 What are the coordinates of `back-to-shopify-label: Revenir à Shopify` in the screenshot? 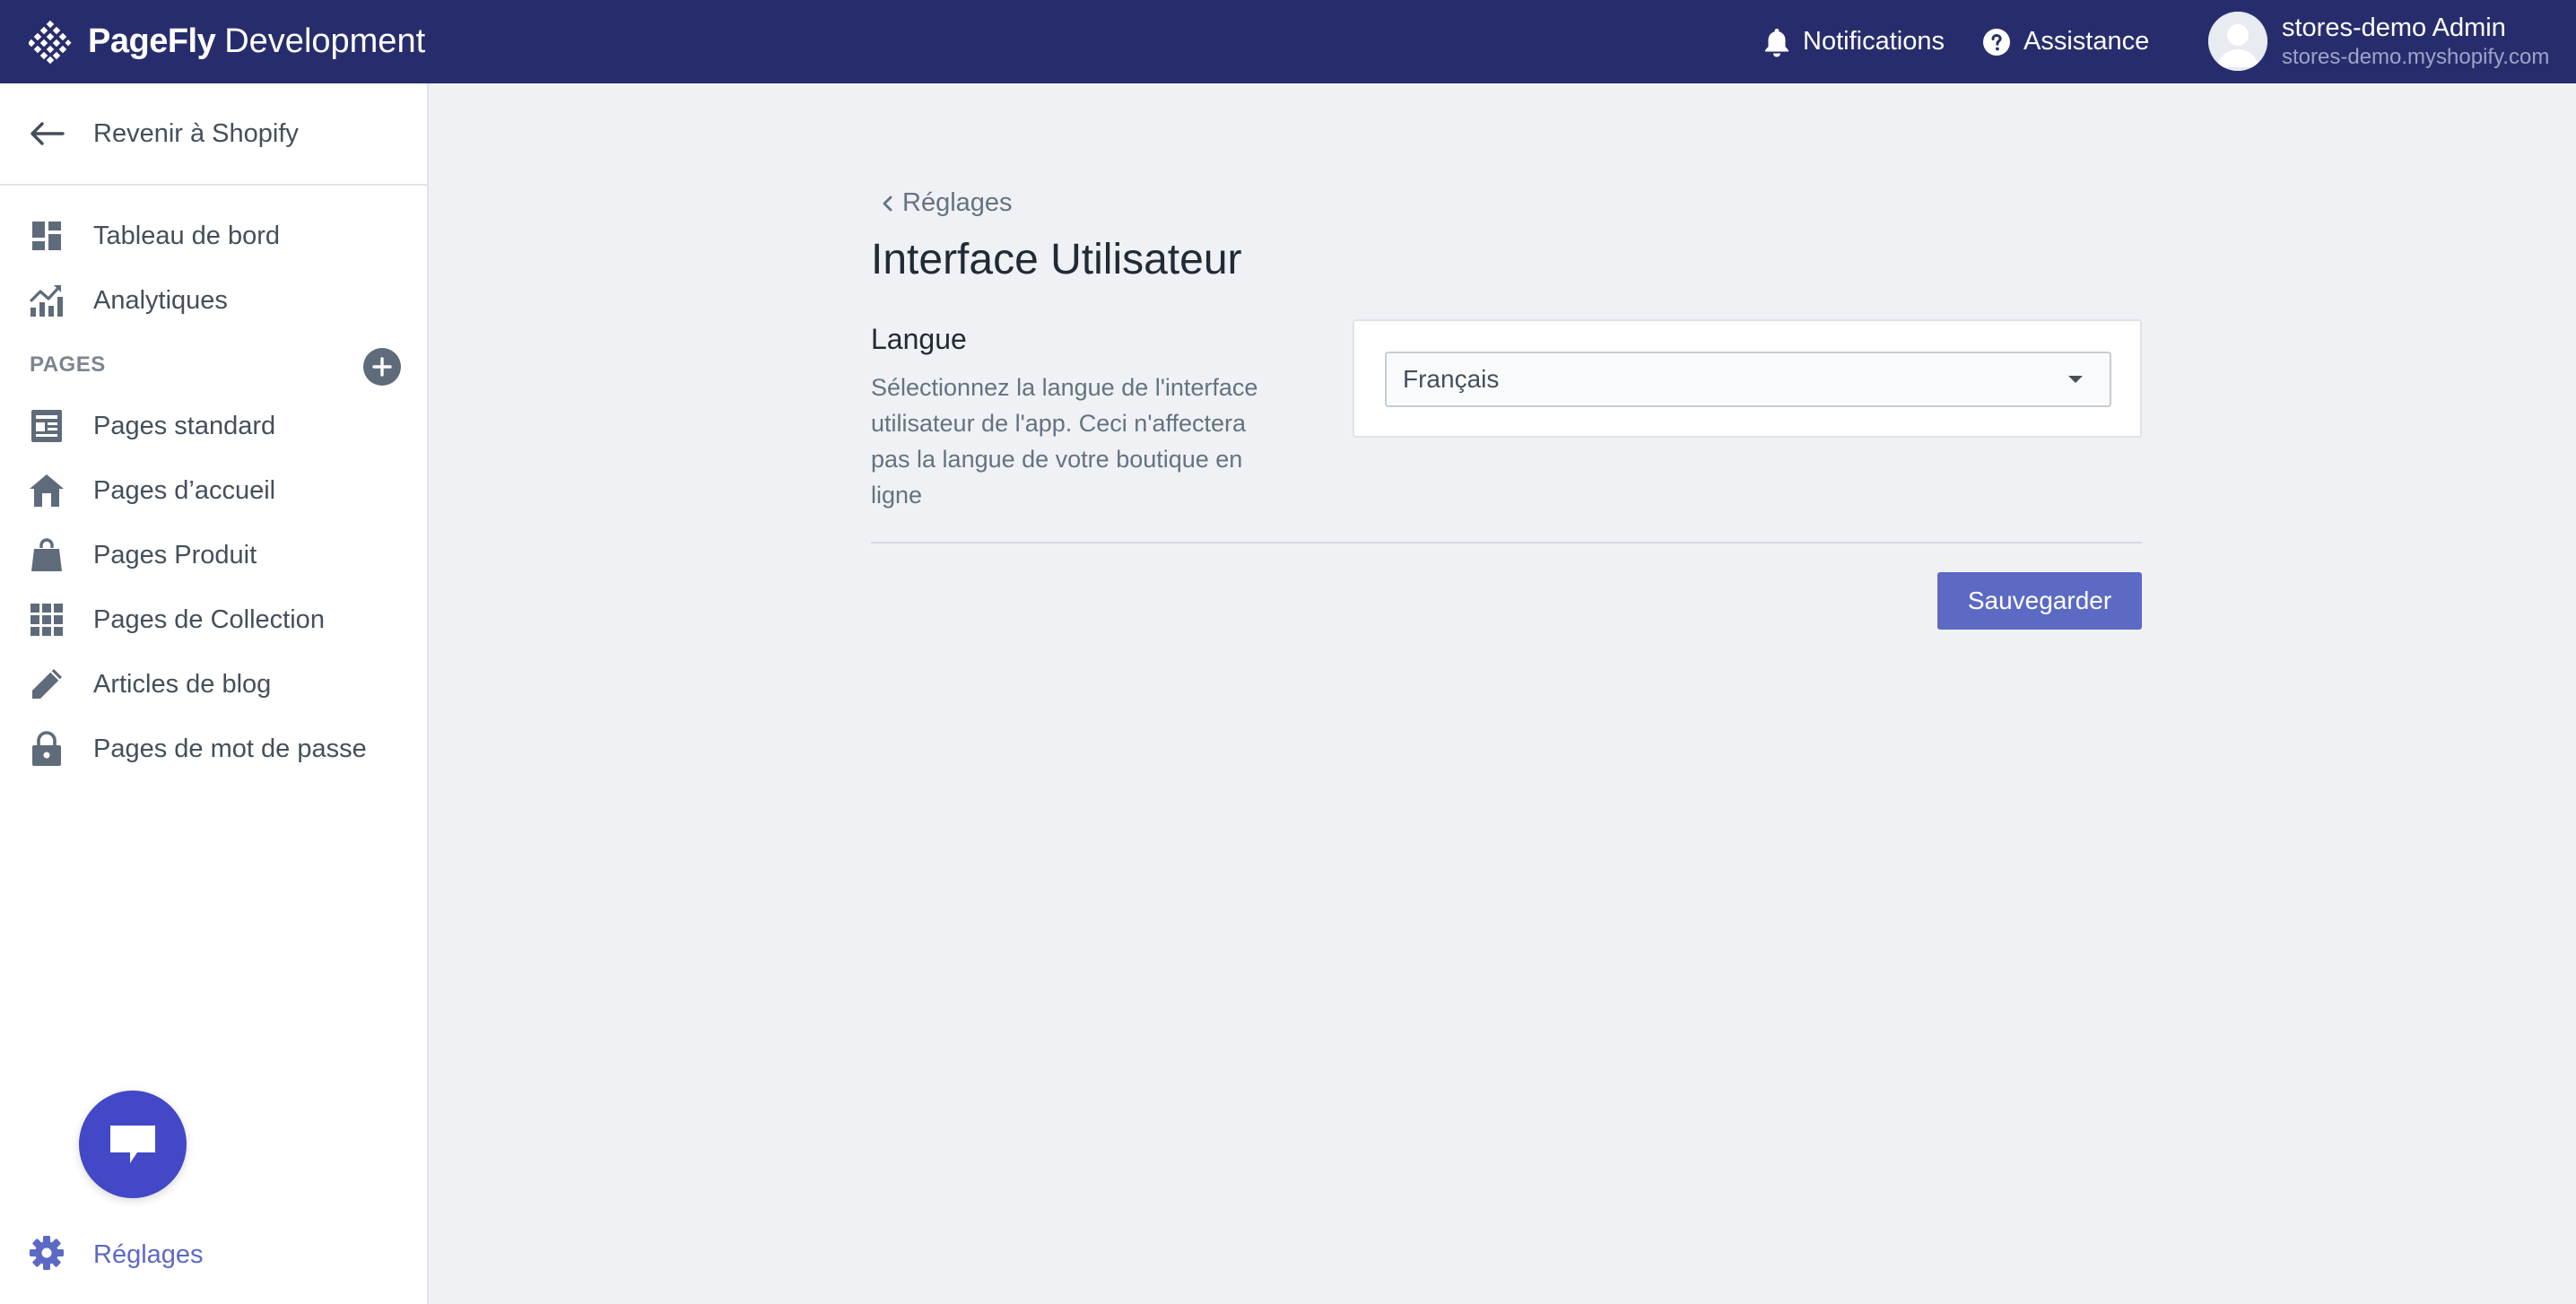 It's located at (196, 133).